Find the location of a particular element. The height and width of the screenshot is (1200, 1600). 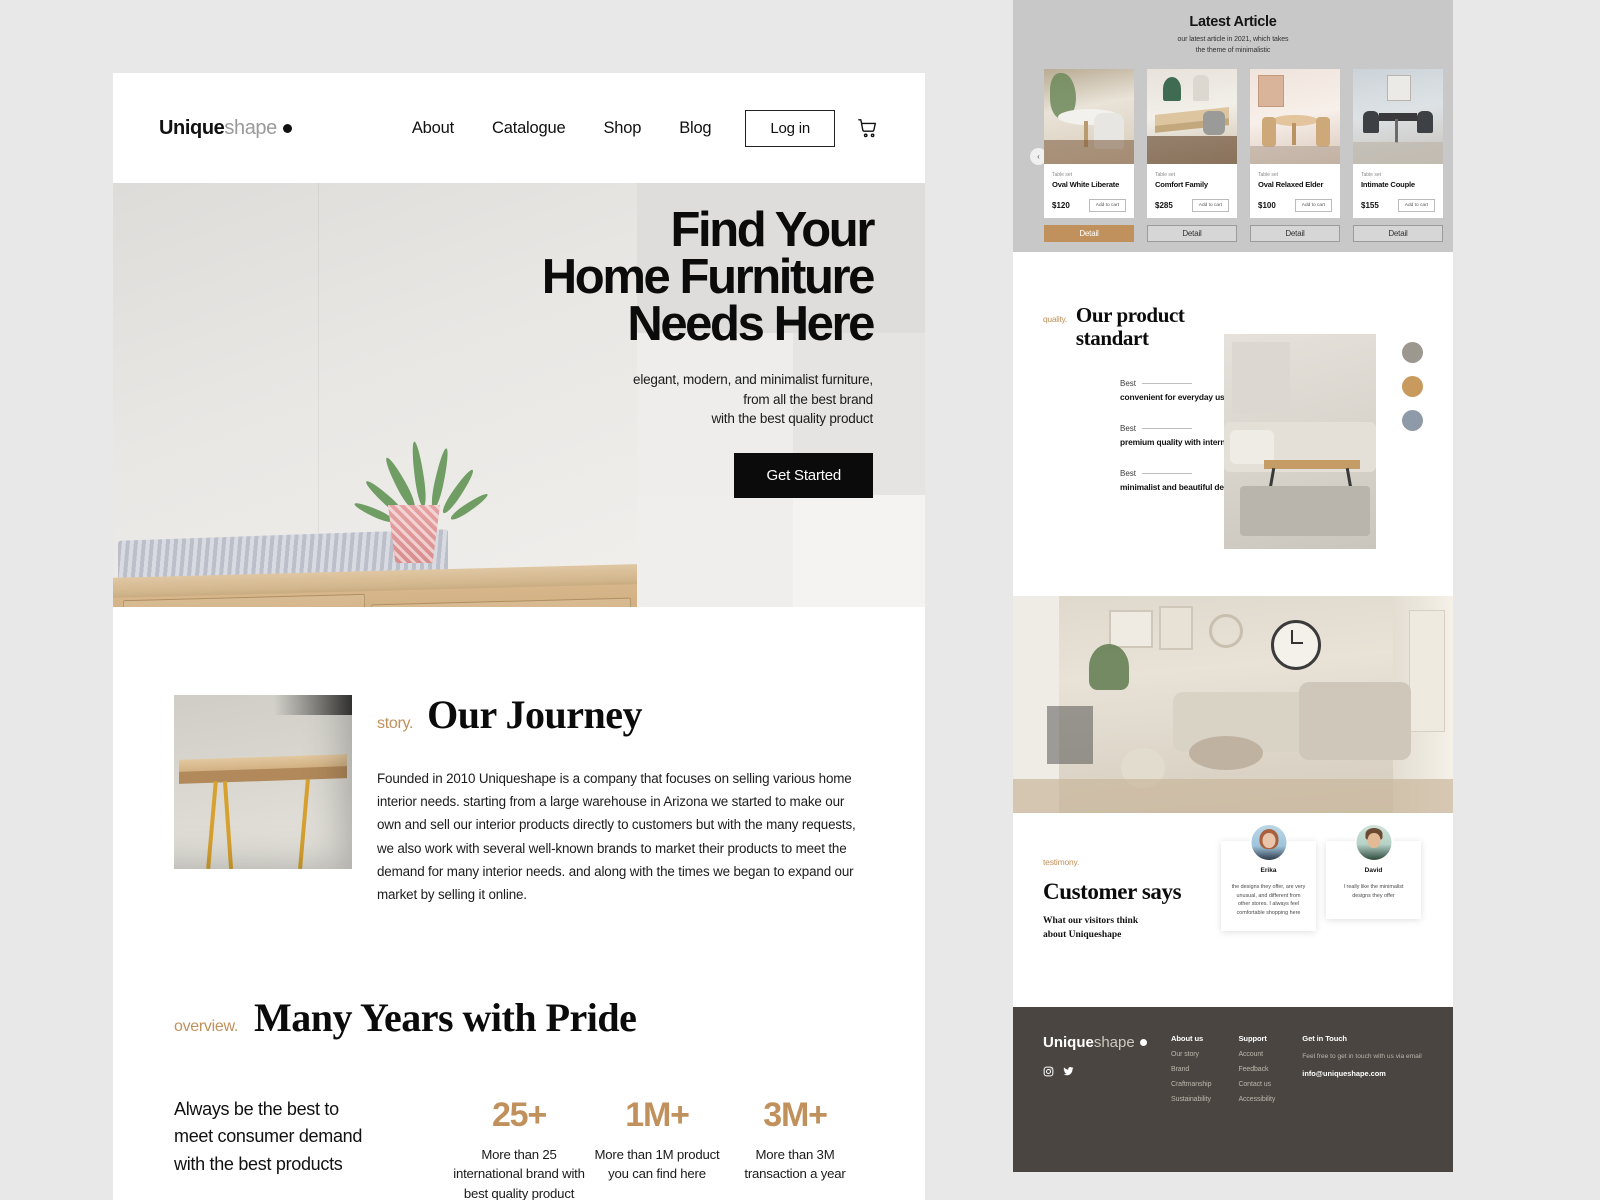

product-price: $120 is located at coordinates (1061, 205).